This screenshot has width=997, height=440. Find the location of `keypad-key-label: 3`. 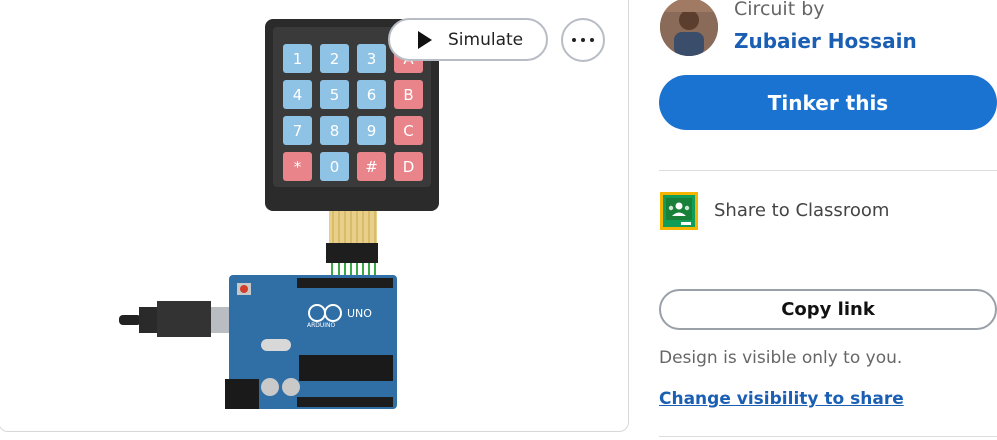

keypad-key-label: 3 is located at coordinates (372, 59).